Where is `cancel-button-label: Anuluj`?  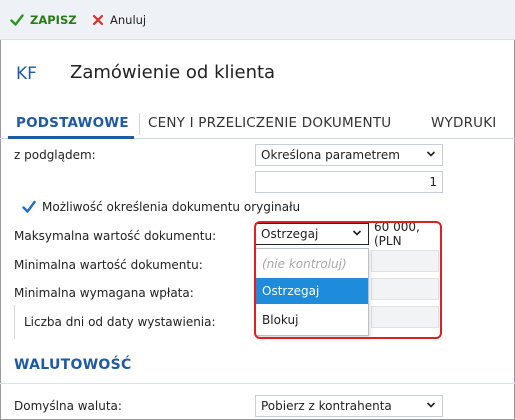 cancel-button-label: Anuluj is located at coordinates (128, 20).